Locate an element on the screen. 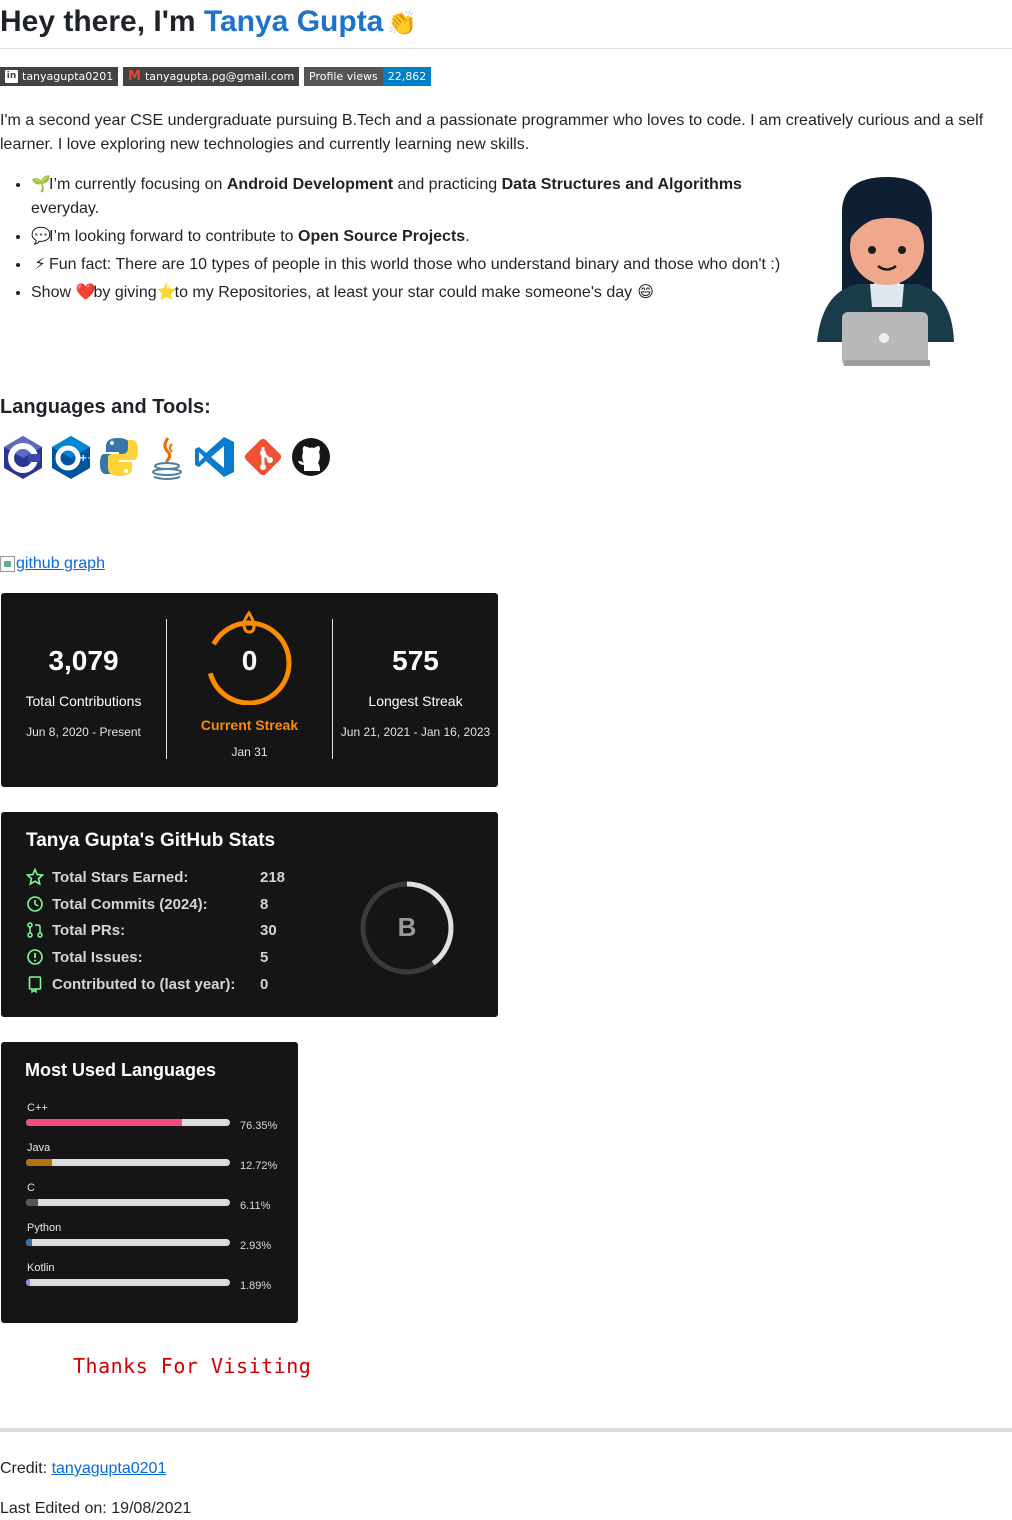 This screenshot has width=1012, height=1520. stats-title: Tanya Gupta's GitHub Stats is located at coordinates (151, 840).